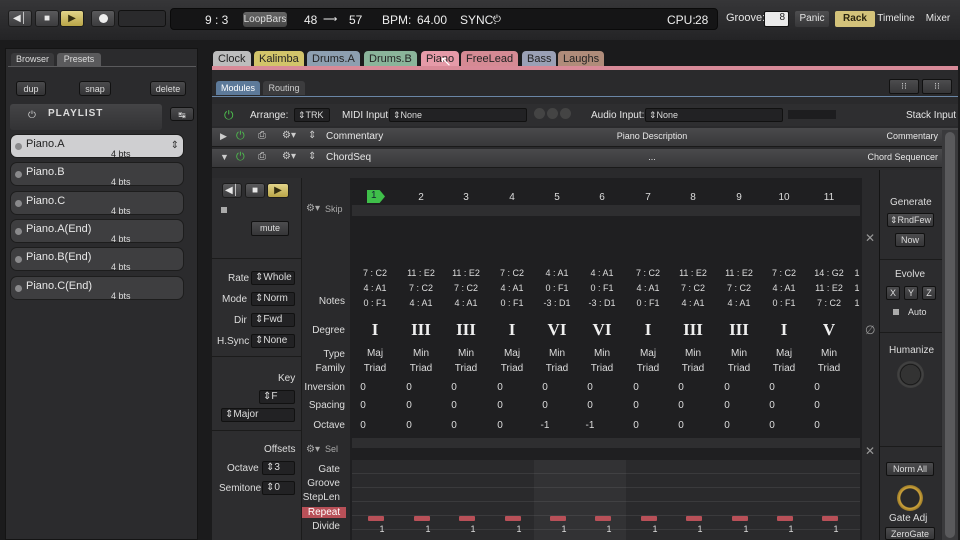 The height and width of the screenshot is (540, 960). What do you see at coordinates (224, 210) in the screenshot?
I see `seq-loop-checkbox` at bounding box center [224, 210].